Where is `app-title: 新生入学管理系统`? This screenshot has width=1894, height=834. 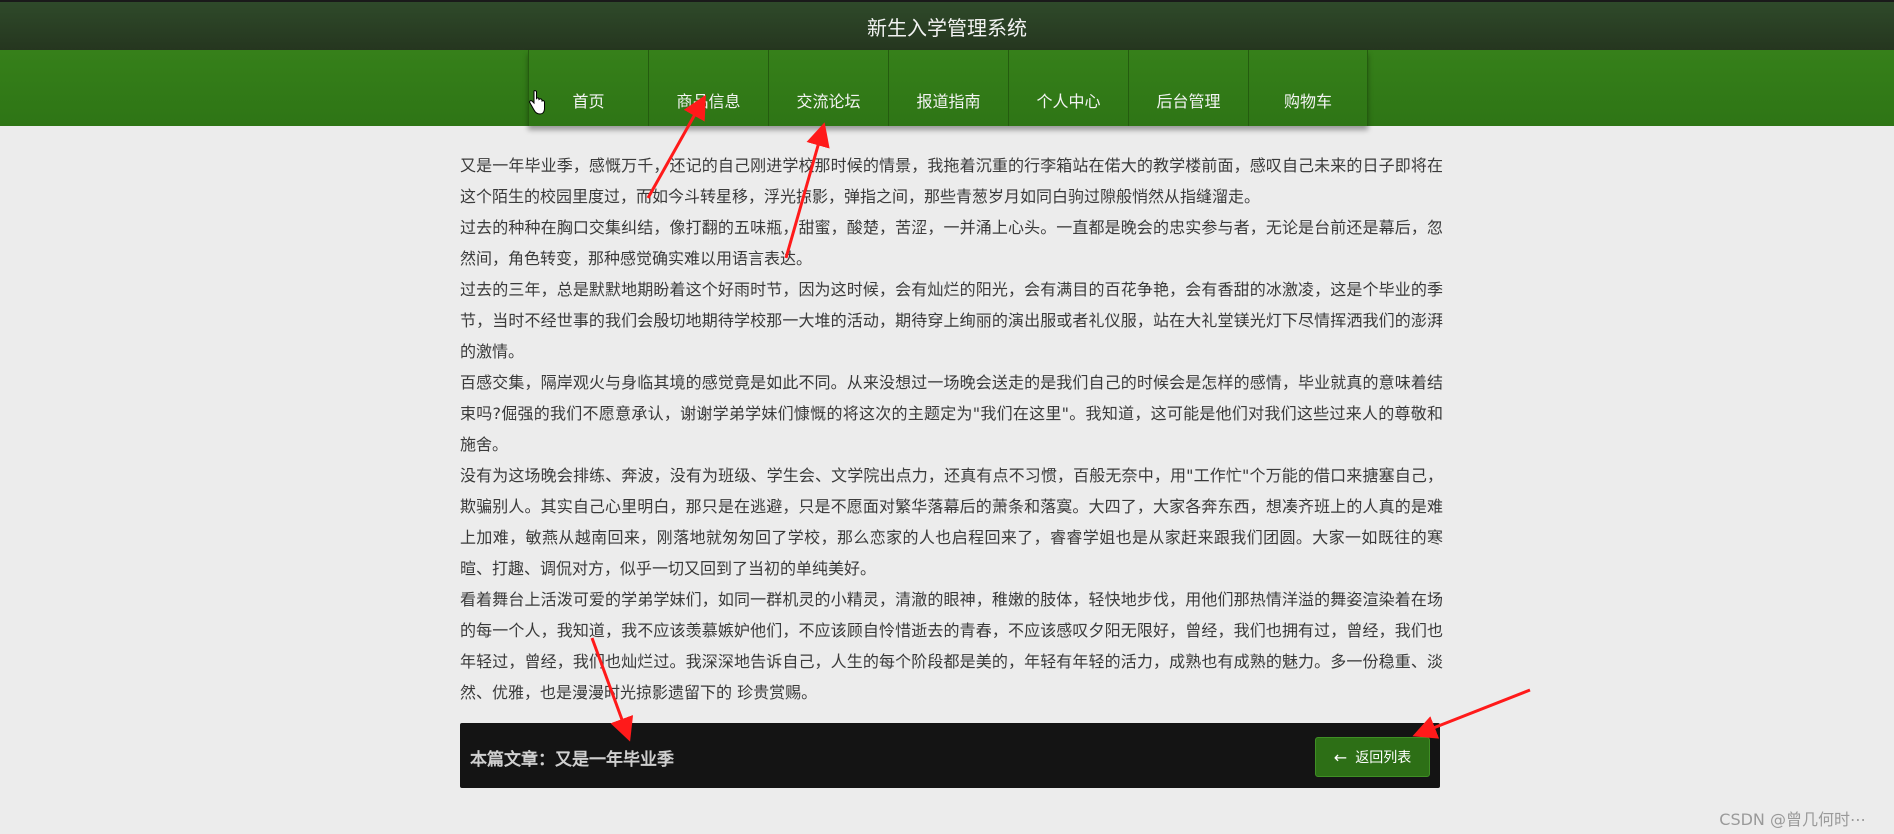
app-title: 新生入学管理系统 is located at coordinates (947, 28).